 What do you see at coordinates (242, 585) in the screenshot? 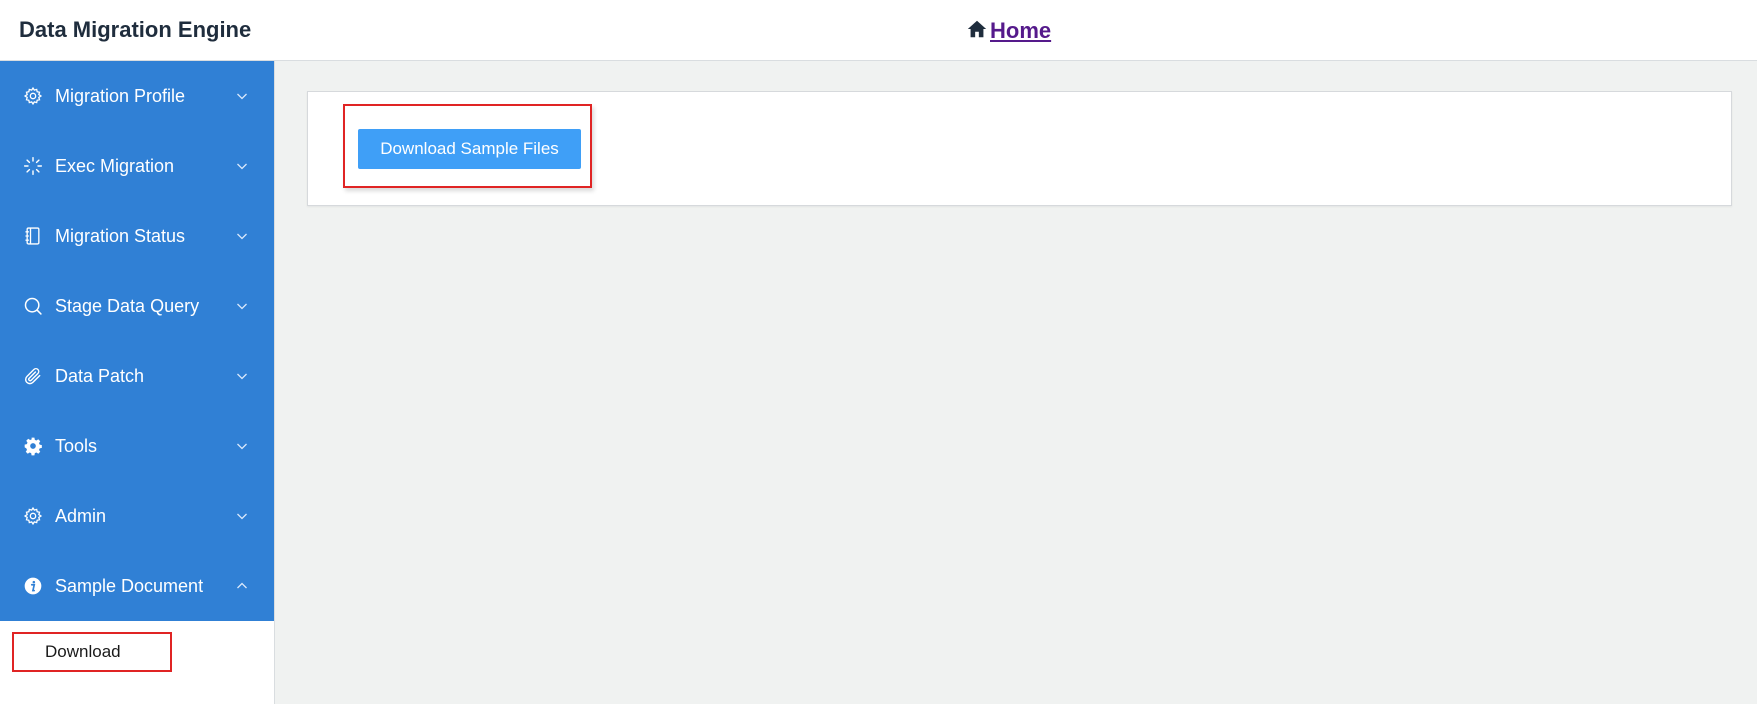
I see `chevron-up-icon` at bounding box center [242, 585].